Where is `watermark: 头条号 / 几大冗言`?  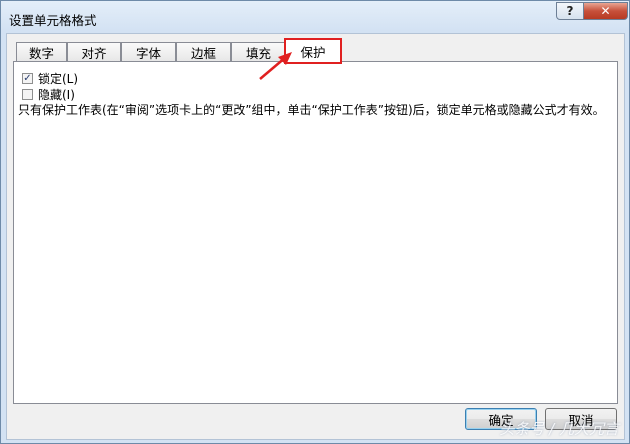 watermark: 头条号 / 几大冗言 is located at coordinates (559, 429).